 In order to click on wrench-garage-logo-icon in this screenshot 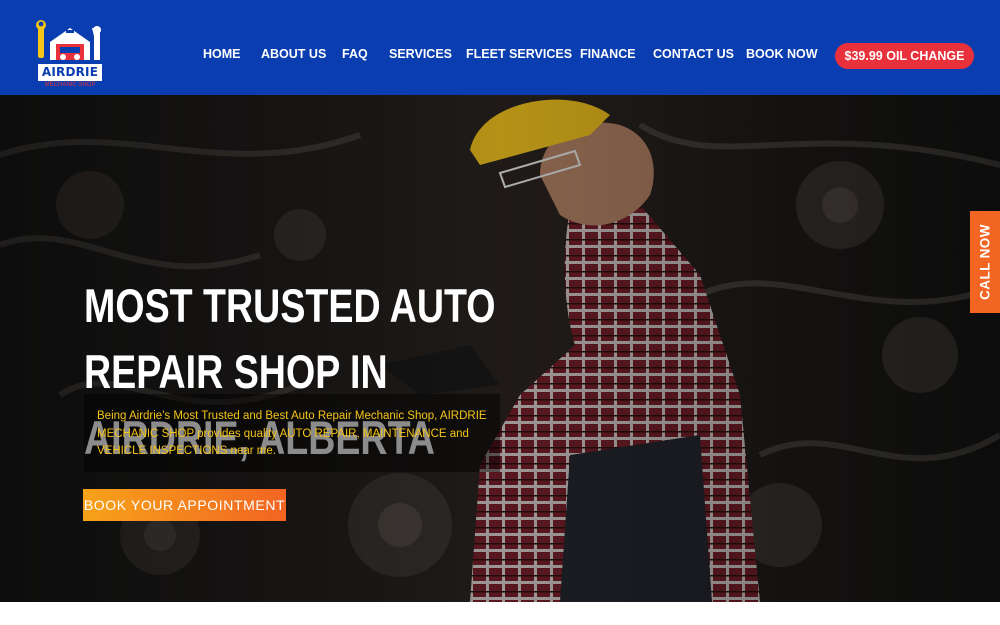, I will do `click(68, 40)`.